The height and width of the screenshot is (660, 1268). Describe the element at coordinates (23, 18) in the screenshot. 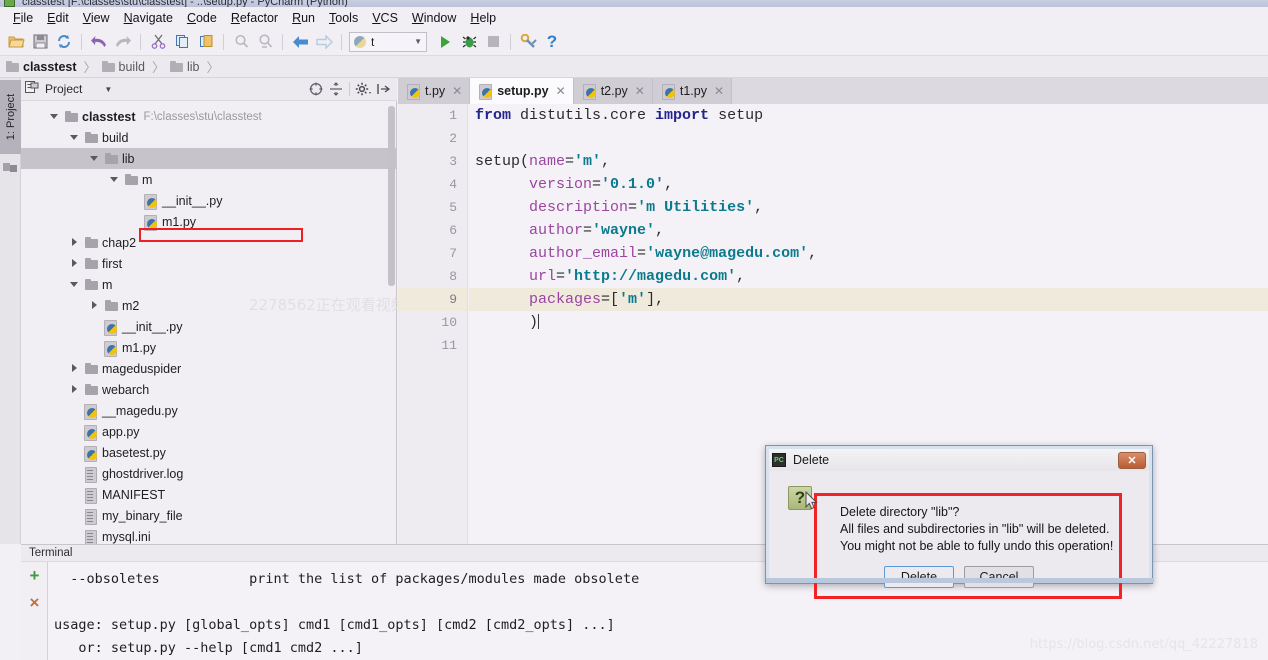

I see `menu-item-file: File` at that location.